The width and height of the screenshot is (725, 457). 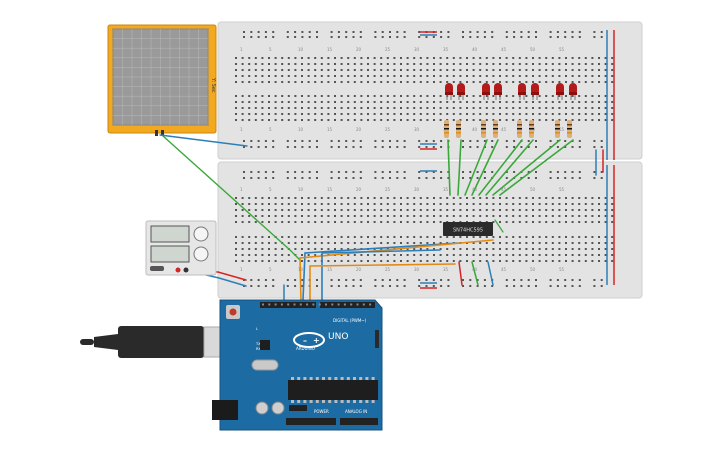 I want to click on arduino-model: UNO, so click(x=338, y=337).